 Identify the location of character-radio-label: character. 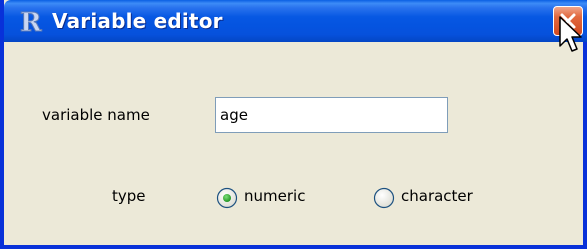
(437, 196).